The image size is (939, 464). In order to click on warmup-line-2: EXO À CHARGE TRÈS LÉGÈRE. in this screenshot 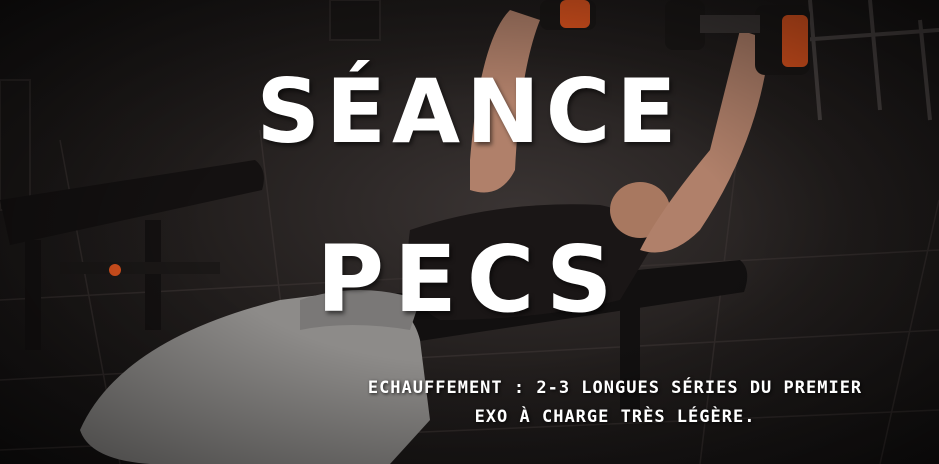, I will do `click(615, 417)`.